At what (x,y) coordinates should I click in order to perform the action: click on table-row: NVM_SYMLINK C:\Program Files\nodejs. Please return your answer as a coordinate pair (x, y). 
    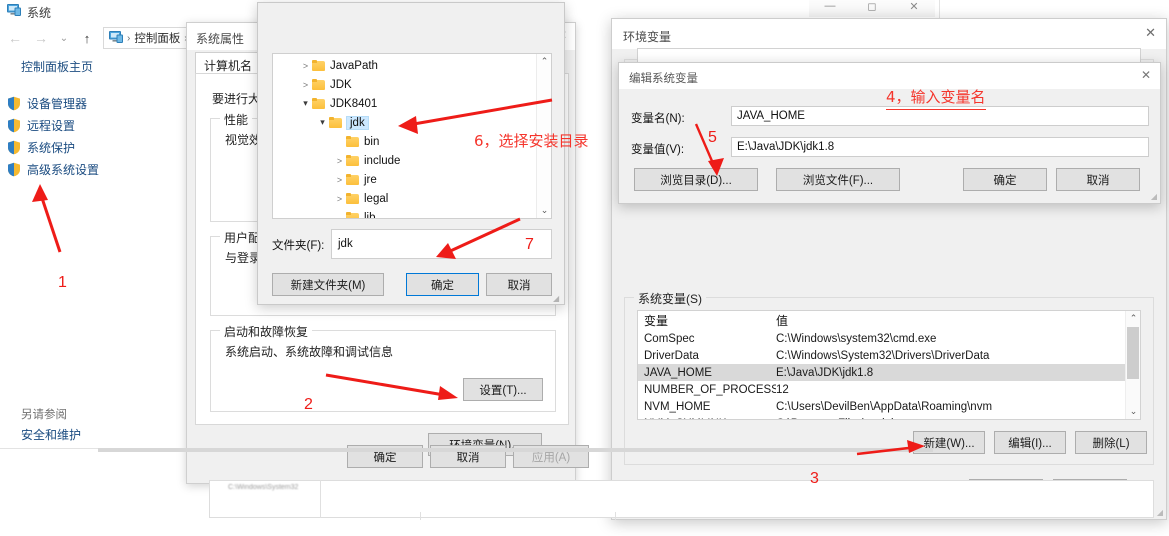
    Looking at the image, I should click on (889, 417).